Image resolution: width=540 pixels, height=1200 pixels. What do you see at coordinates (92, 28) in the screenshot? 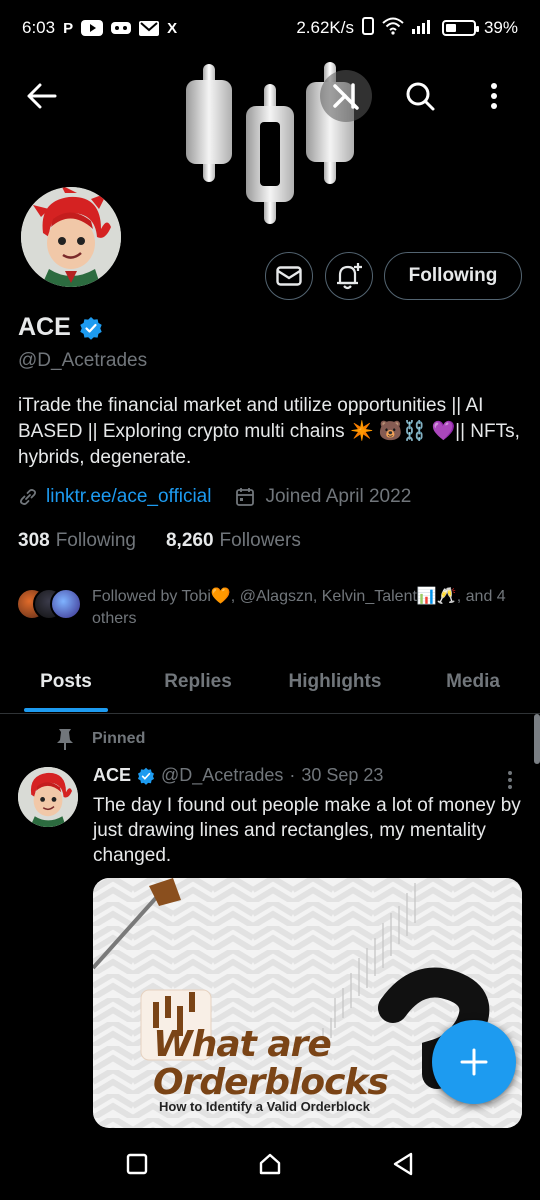
I see `youtube-icon` at bounding box center [92, 28].